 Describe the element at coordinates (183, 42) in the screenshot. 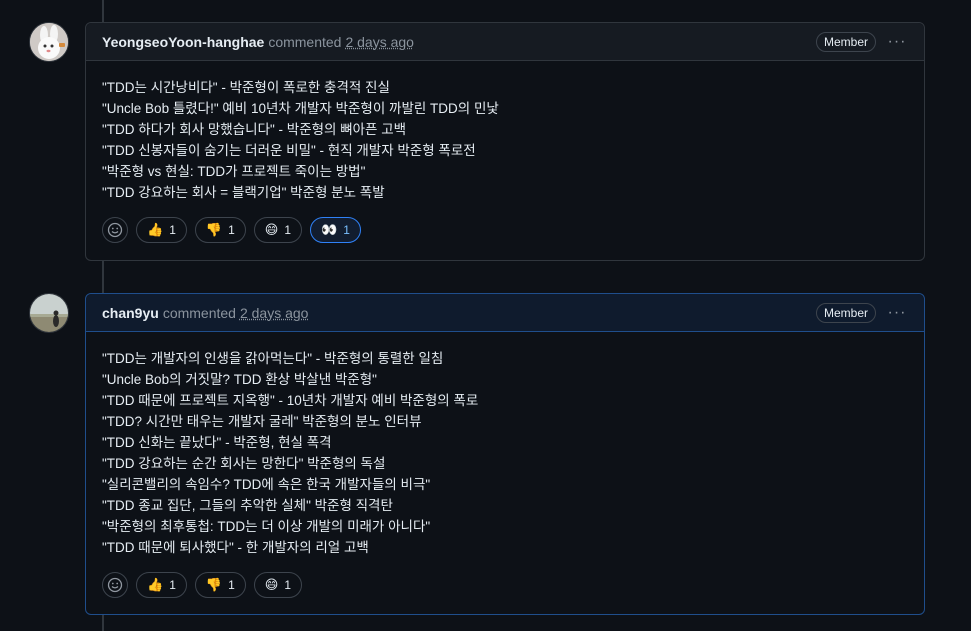

I see `comment-author: YeongseoYoon-hanghae` at that location.